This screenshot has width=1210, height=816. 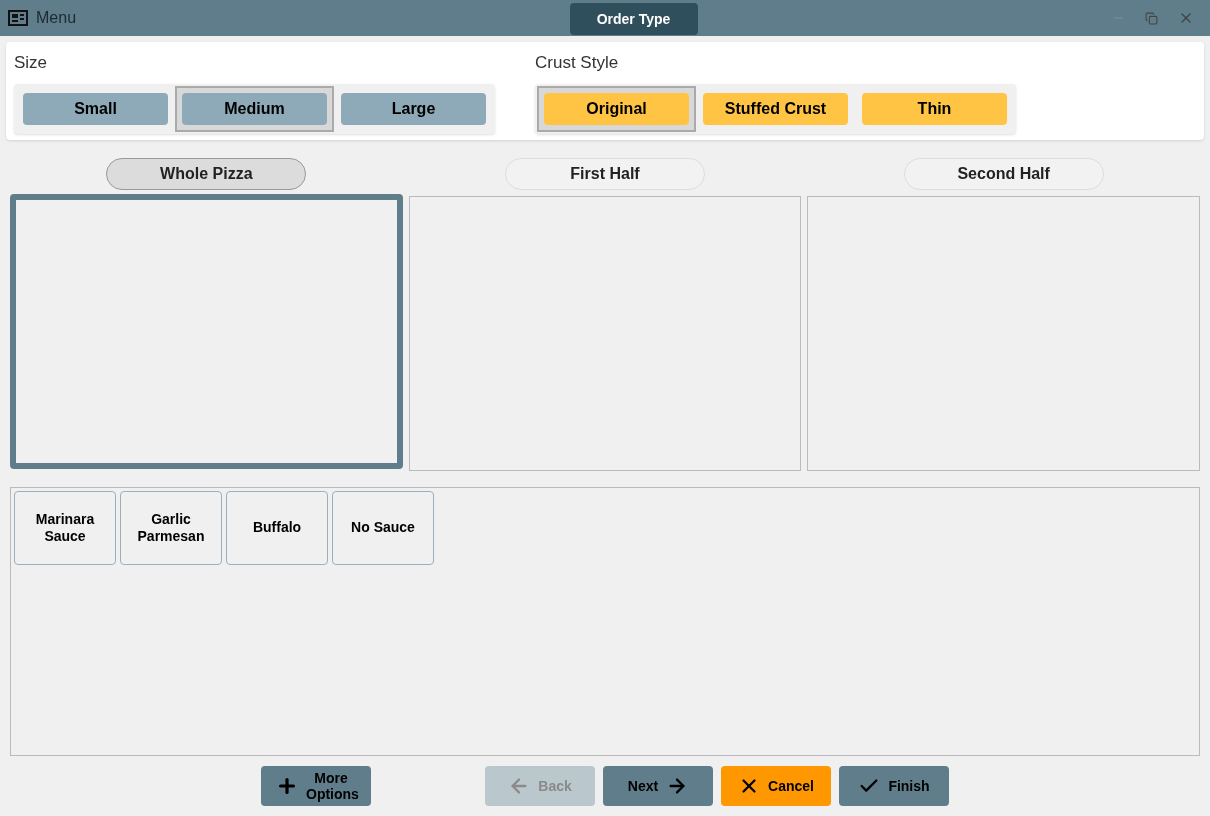 I want to click on option-button: Large, so click(x=413, y=108).